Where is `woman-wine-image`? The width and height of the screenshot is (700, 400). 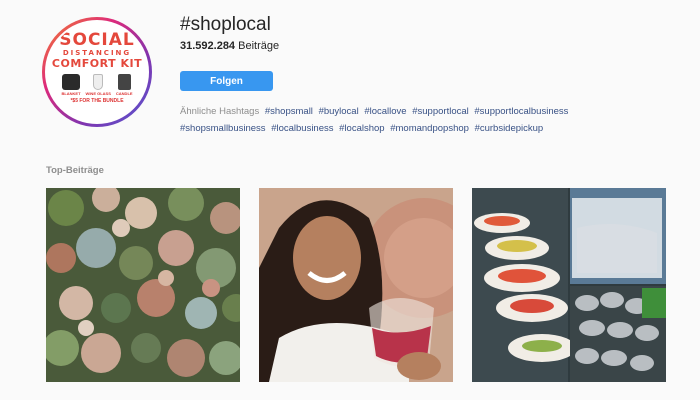 woman-wine-image is located at coordinates (356, 285).